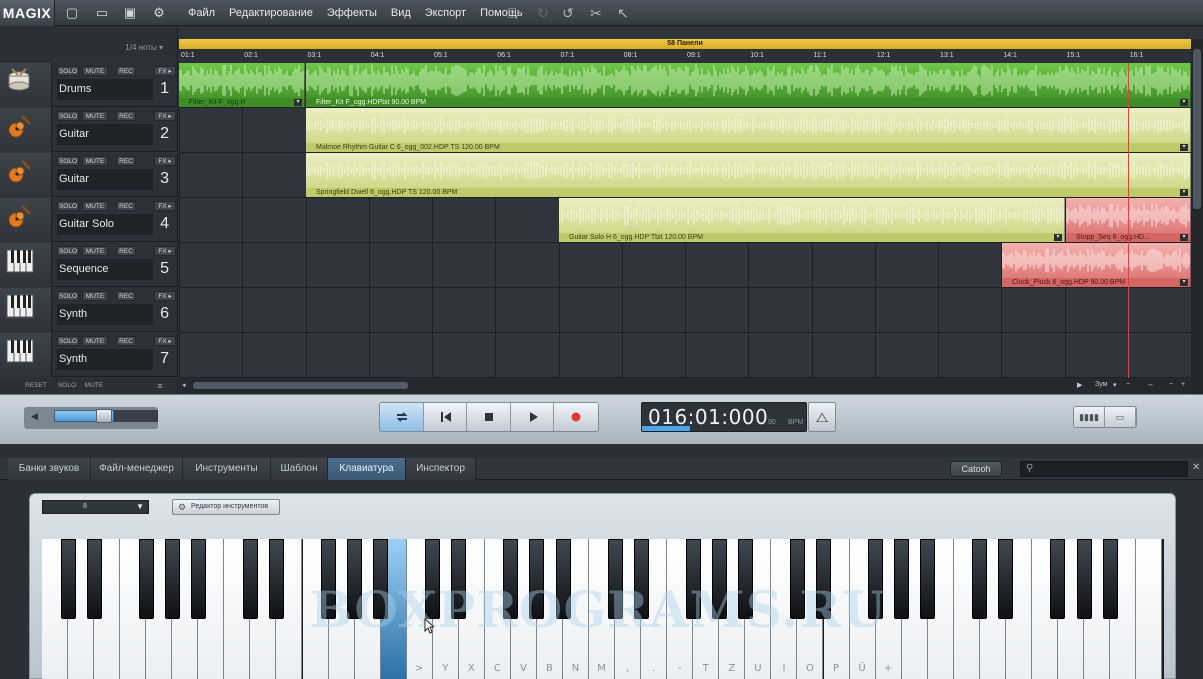 Image resolution: width=1203 pixels, height=679 pixels. What do you see at coordinates (159, 13) in the screenshot?
I see `settings-icon: ⚙` at bounding box center [159, 13].